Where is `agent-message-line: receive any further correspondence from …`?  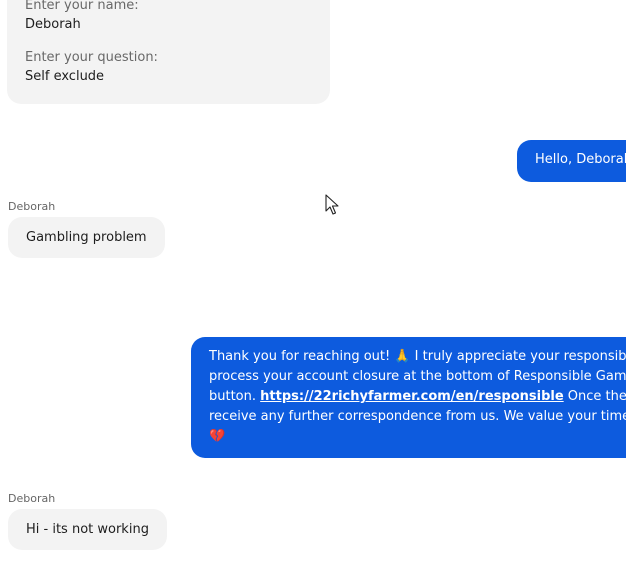 agent-message-line: receive any further correspondence from … is located at coordinates (417, 416).